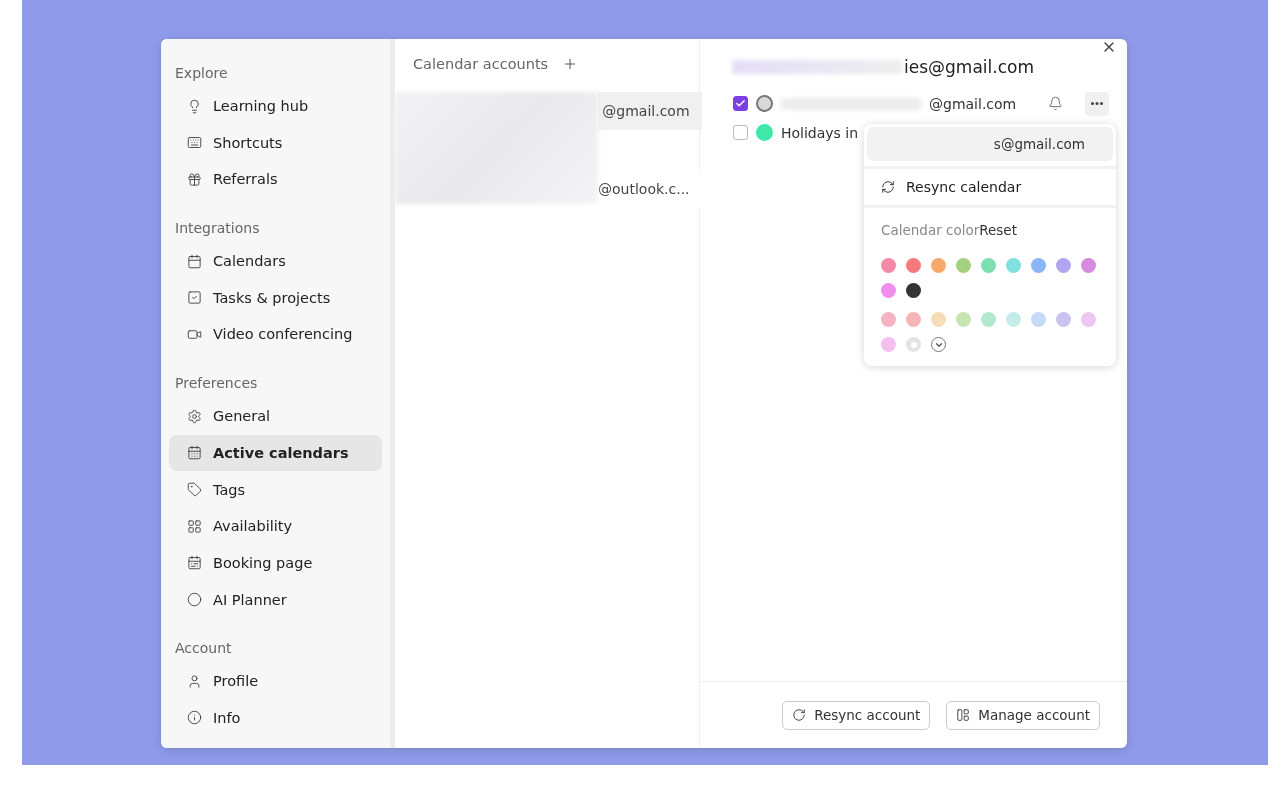  I want to click on layout-icon, so click(963, 715).